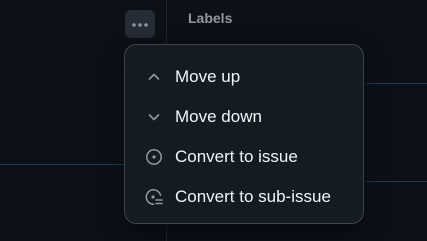 This screenshot has height=241, width=427. Describe the element at coordinates (154, 197) in the screenshot. I see `sub-issue-icon` at that location.